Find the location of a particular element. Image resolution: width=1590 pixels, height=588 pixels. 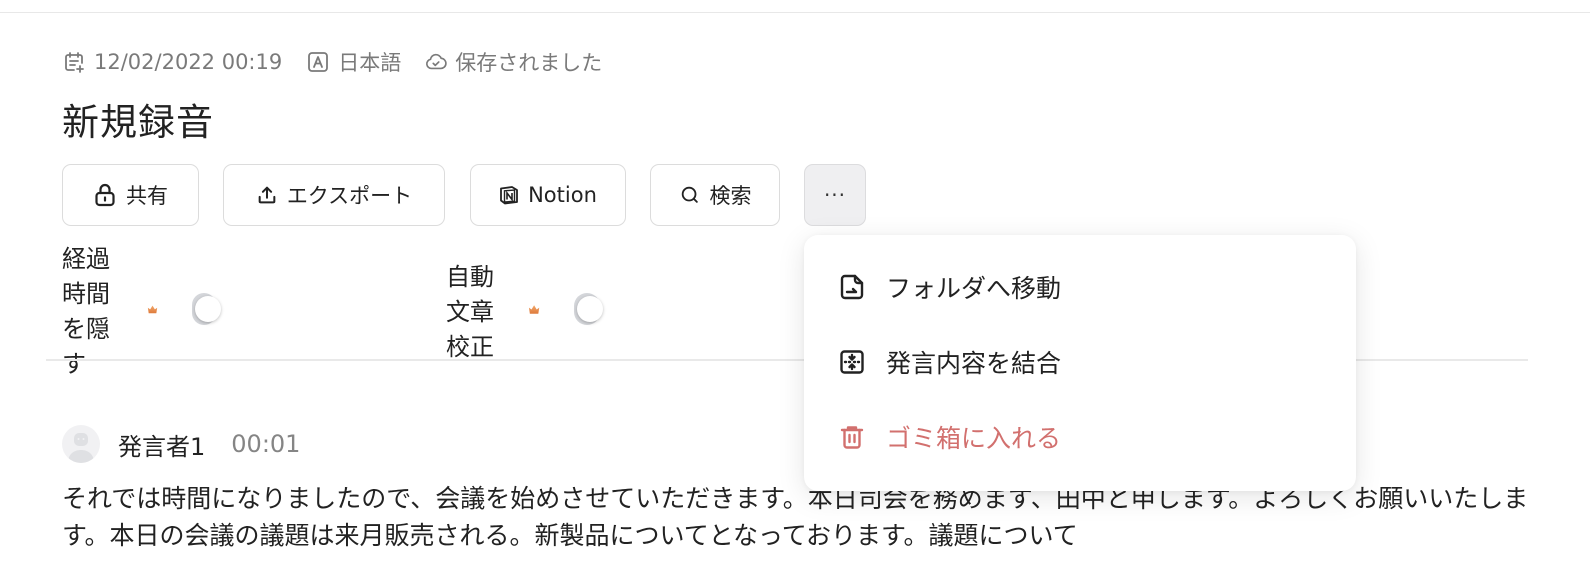

hide-elapsed-time-setting: 経過時間を隠す is located at coordinates (142, 311).